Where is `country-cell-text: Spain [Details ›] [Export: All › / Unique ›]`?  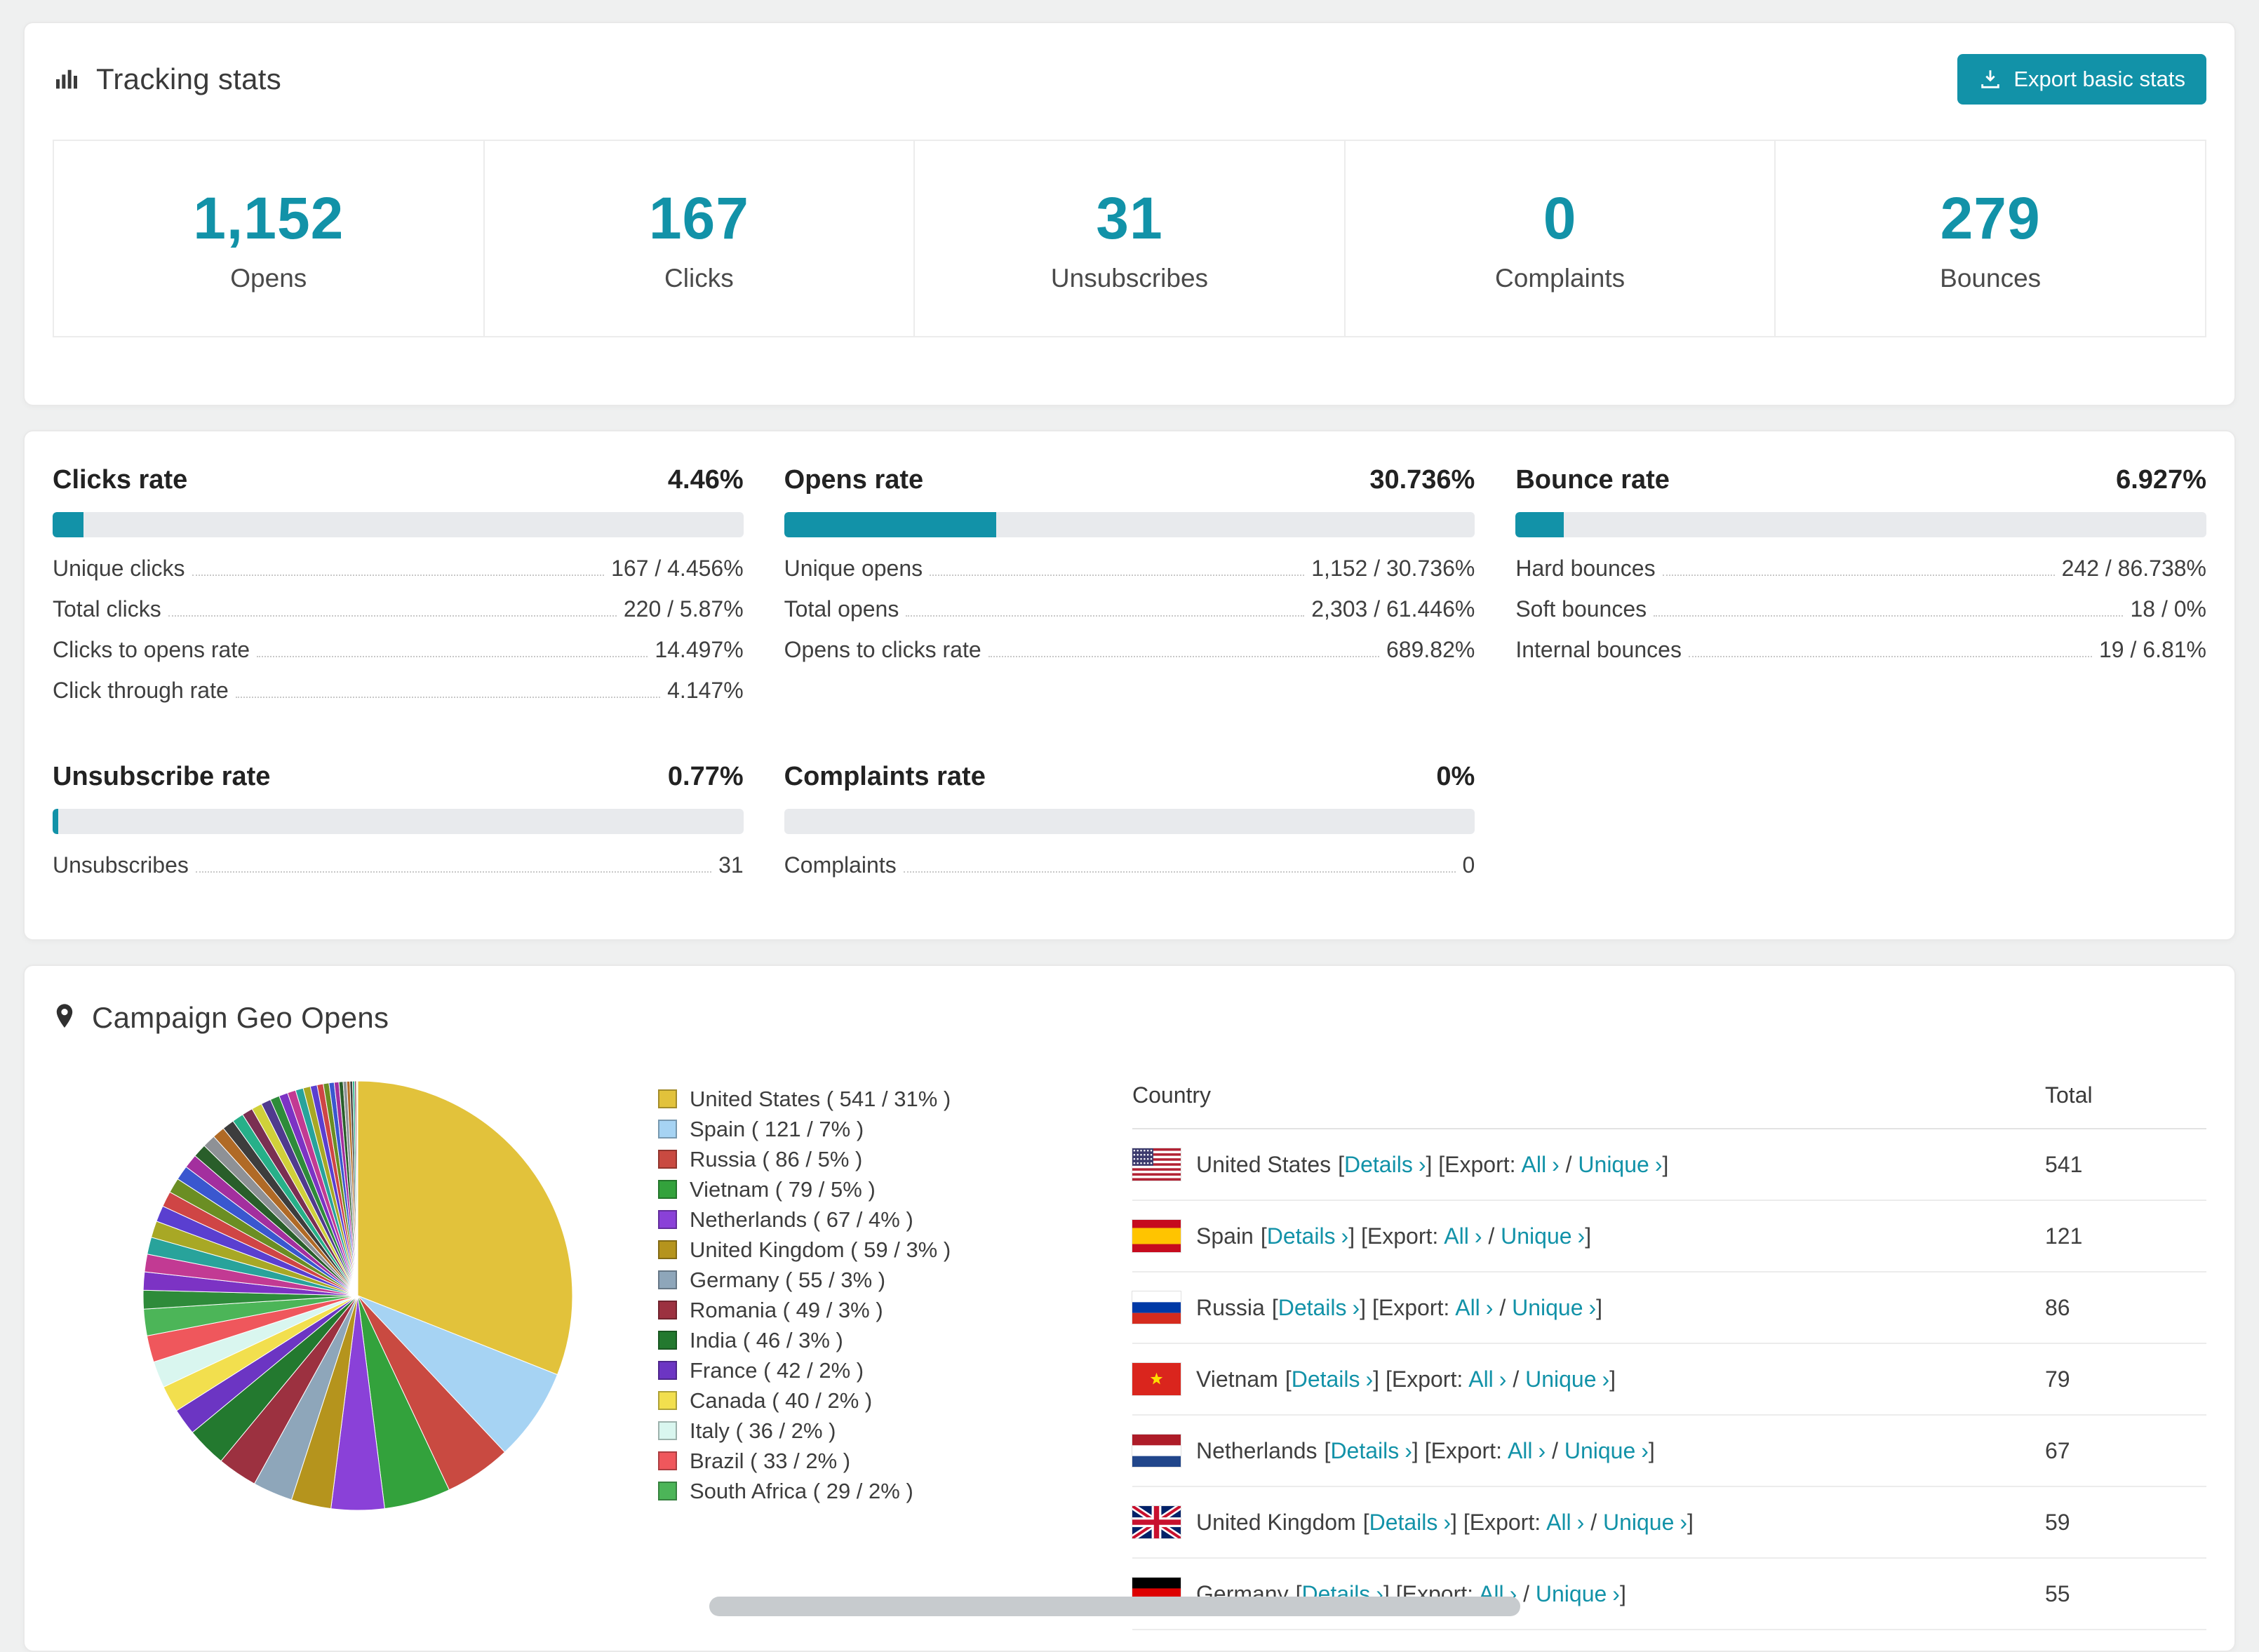
country-cell-text: Spain [Details ›] [Export: All › / Unique ›] is located at coordinates (1393, 1236).